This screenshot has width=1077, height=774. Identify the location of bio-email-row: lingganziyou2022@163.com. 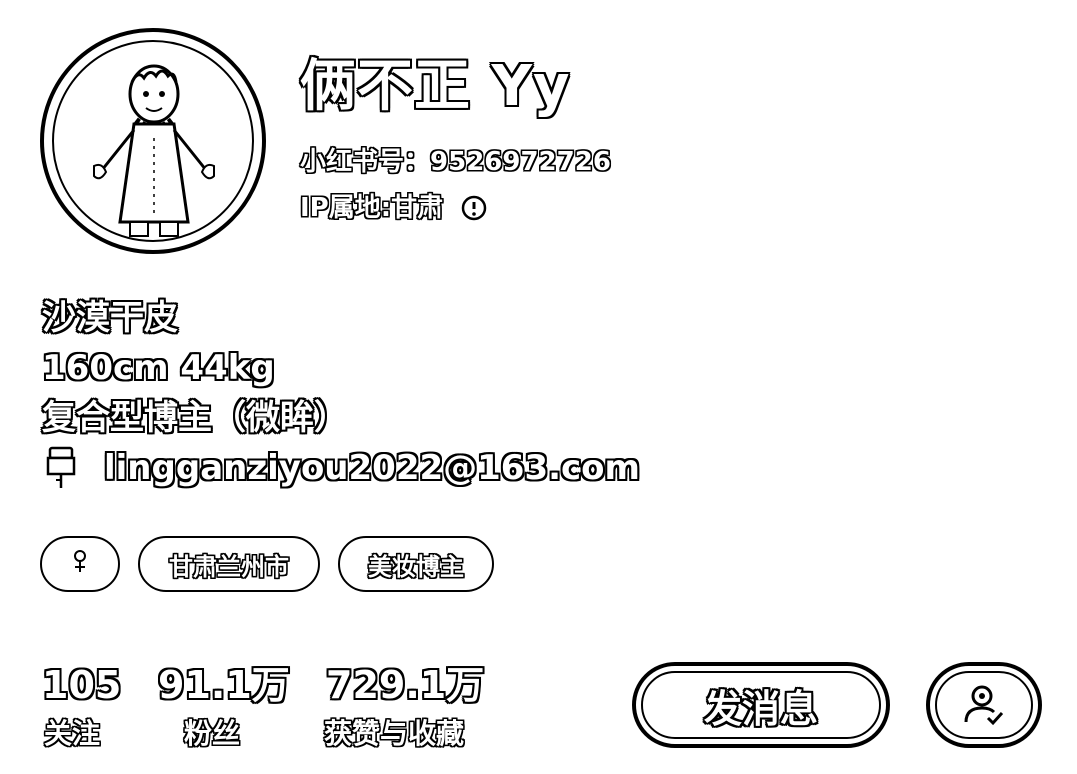
(341, 468).